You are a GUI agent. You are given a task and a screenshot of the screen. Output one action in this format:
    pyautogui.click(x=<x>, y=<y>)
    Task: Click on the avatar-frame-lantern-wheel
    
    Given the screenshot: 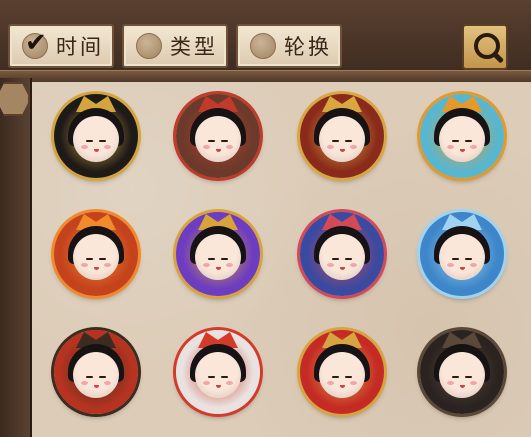 What is the action you would take?
    pyautogui.click(x=96, y=372)
    